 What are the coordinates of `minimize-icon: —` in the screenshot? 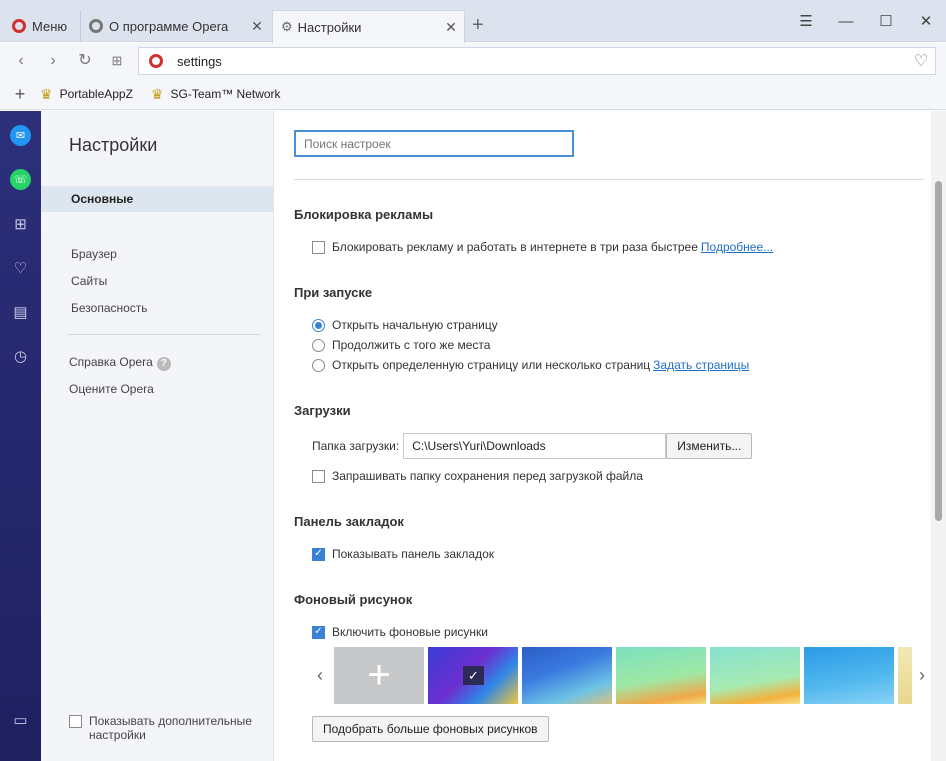 It's located at (846, 21).